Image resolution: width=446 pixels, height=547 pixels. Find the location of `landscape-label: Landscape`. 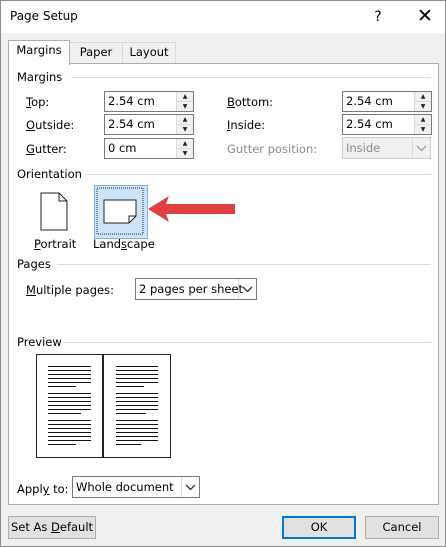

landscape-label: Landscape is located at coordinates (124, 244).